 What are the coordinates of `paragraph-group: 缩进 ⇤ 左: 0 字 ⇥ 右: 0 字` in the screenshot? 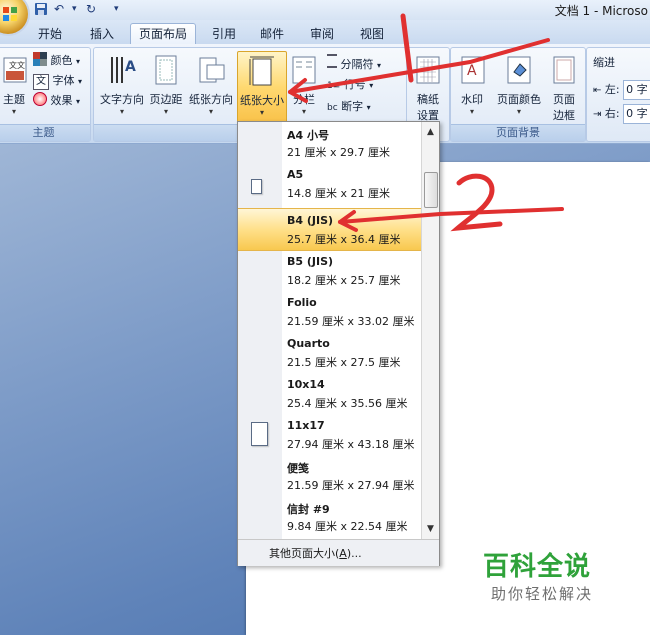 It's located at (618, 94).